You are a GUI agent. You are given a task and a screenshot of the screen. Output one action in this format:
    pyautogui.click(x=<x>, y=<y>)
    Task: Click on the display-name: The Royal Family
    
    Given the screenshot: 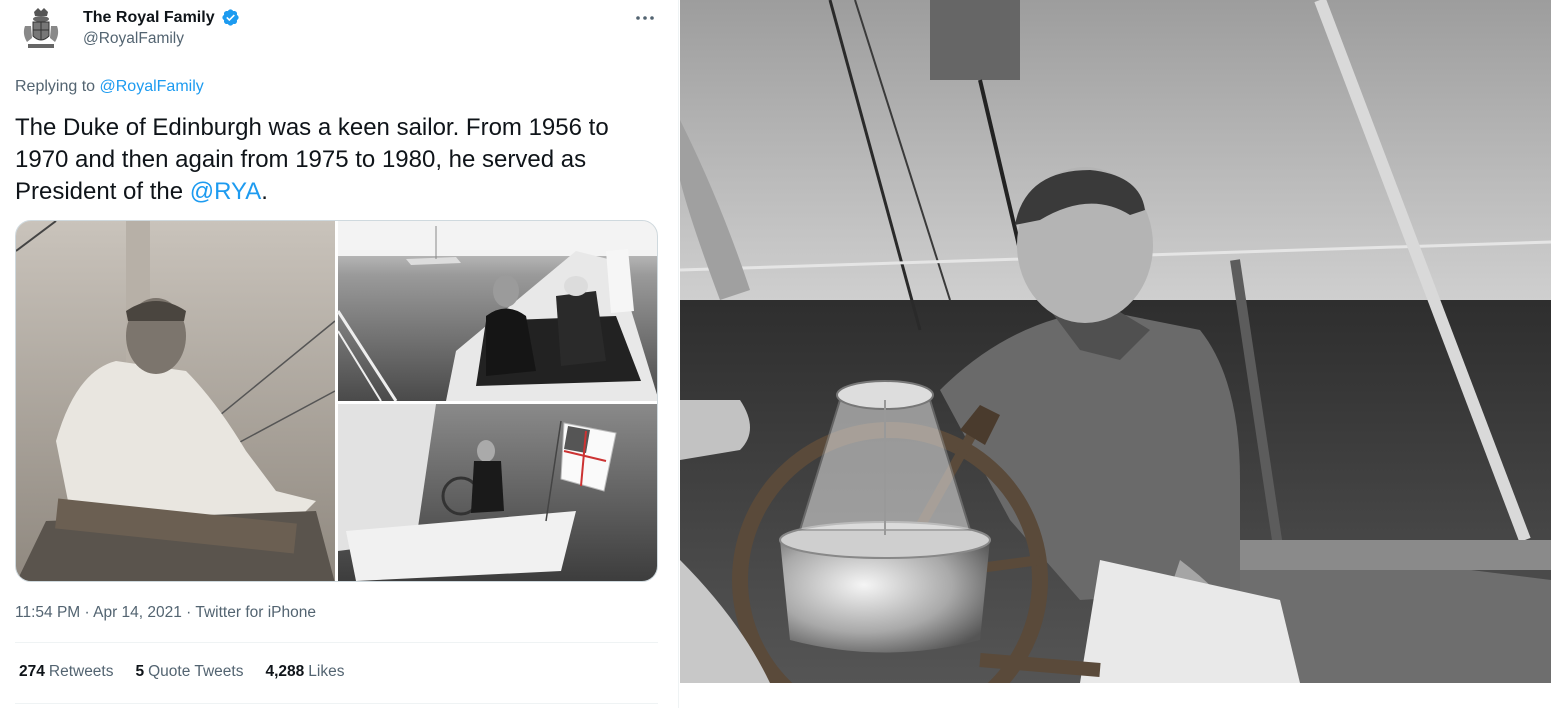 What is the action you would take?
    pyautogui.click(x=149, y=18)
    